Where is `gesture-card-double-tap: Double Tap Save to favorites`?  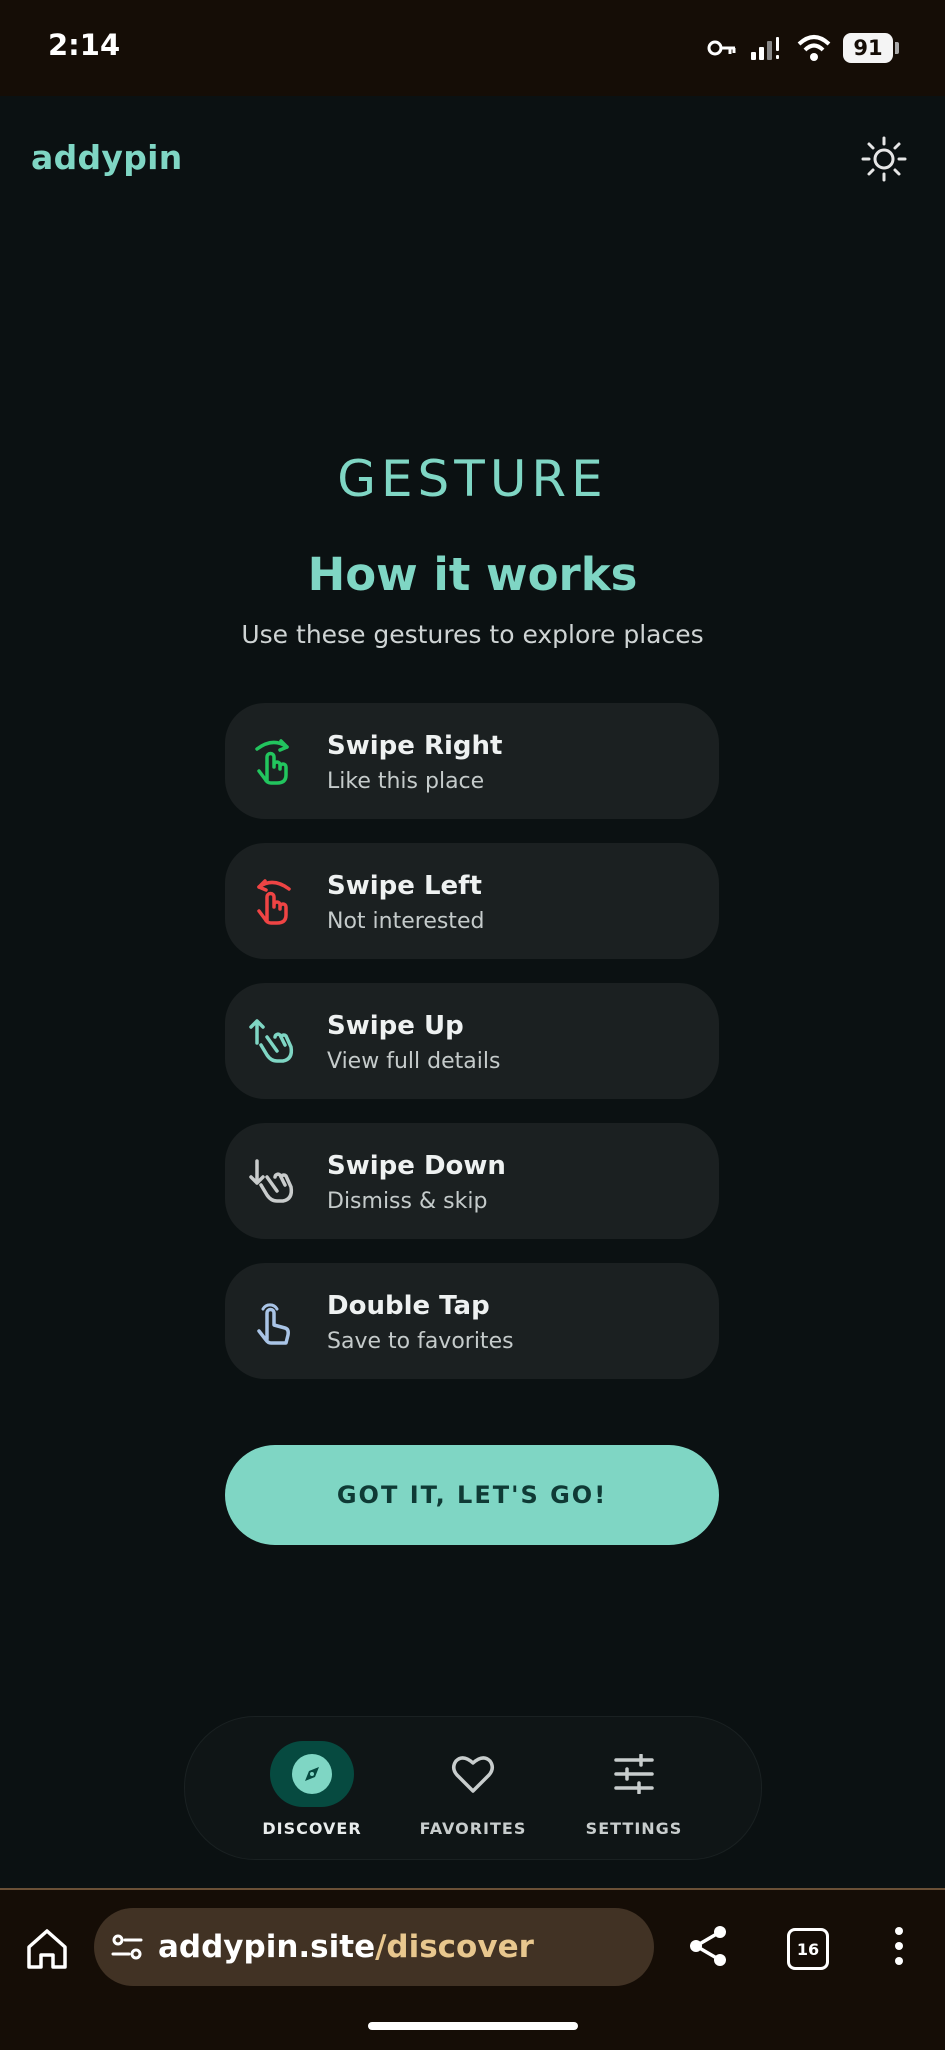
gesture-card-double-tap: Double Tap Save to favorites is located at coordinates (472, 1321).